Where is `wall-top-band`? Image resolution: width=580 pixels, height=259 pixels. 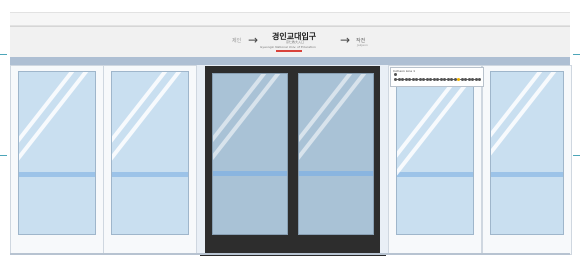
wall-top-band is located at coordinates (290, 61).